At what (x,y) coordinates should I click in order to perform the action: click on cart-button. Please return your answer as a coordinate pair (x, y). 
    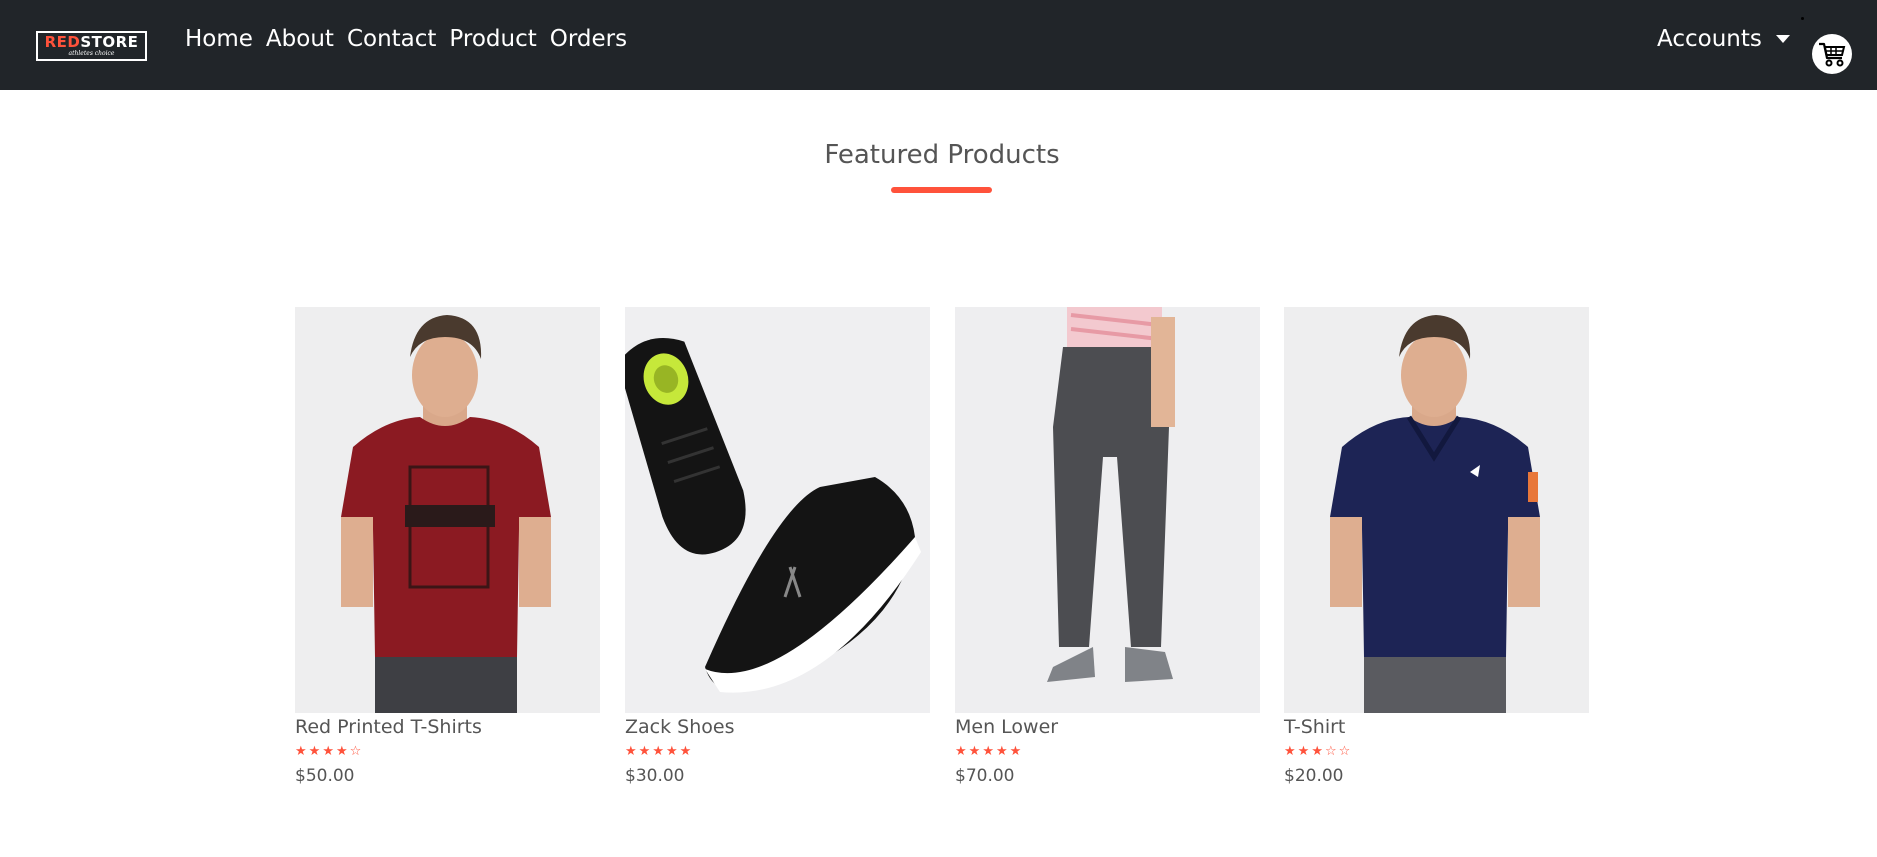
    Looking at the image, I should click on (1832, 54).